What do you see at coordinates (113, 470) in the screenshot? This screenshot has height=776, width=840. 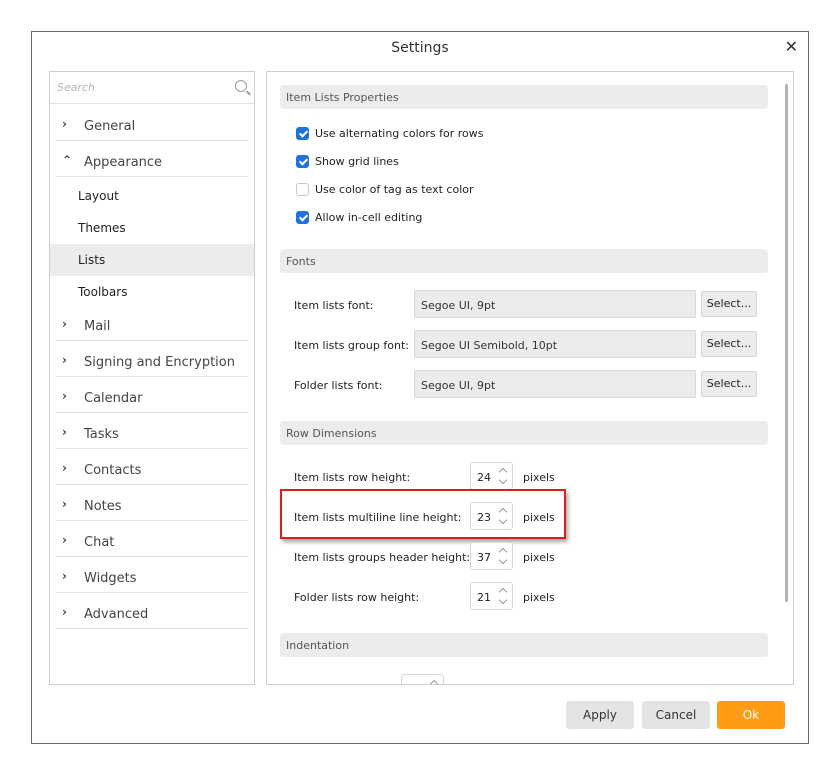 I see `sidebar-item-label: Contacts` at bounding box center [113, 470].